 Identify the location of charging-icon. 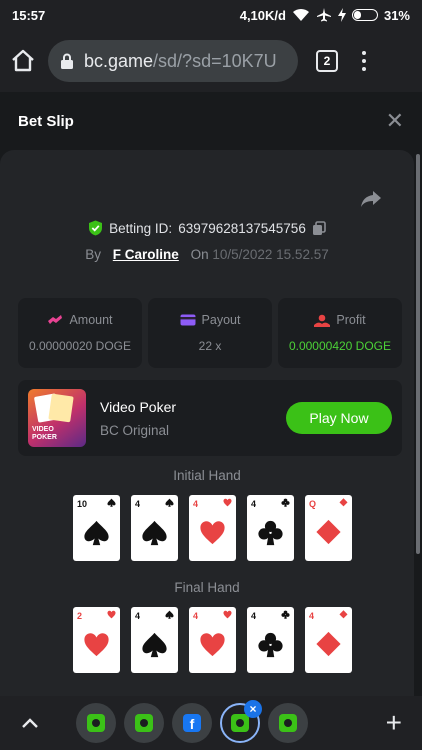
(341, 15).